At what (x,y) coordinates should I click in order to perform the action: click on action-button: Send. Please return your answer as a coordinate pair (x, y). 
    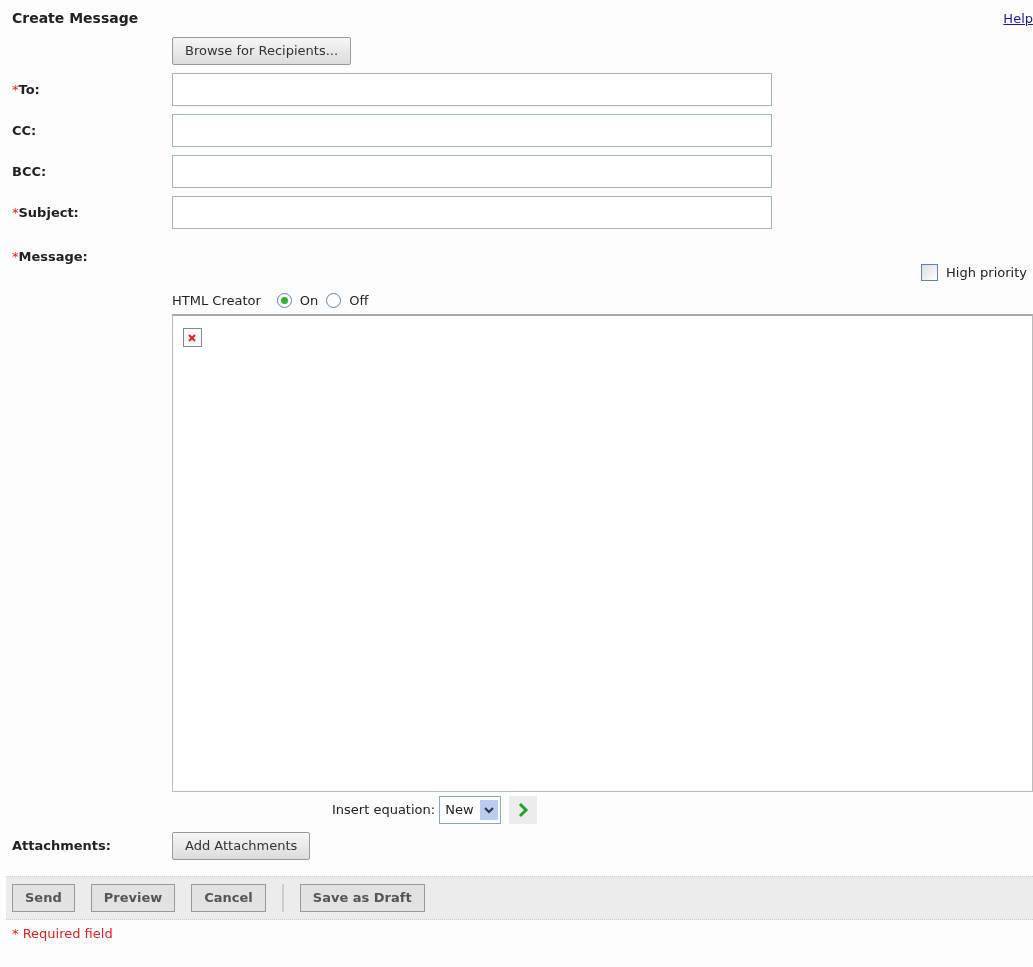
    Looking at the image, I should click on (43, 898).